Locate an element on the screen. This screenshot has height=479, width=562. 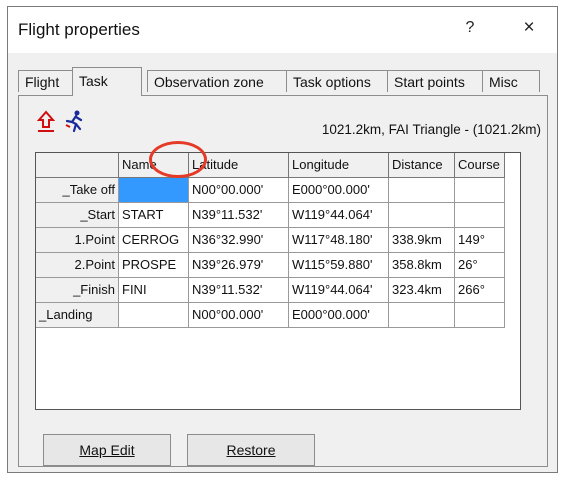
tab-misc: Misc is located at coordinates (511, 81).